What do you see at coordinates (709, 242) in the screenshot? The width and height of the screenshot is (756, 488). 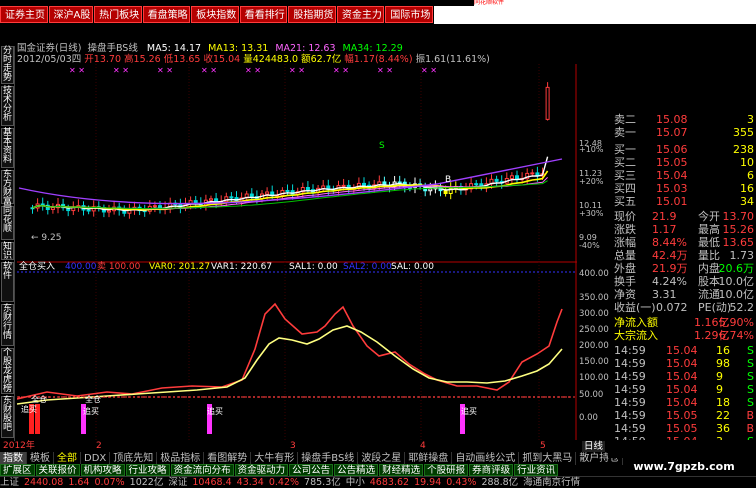 I see `quote-label-b: 最低` at bounding box center [709, 242].